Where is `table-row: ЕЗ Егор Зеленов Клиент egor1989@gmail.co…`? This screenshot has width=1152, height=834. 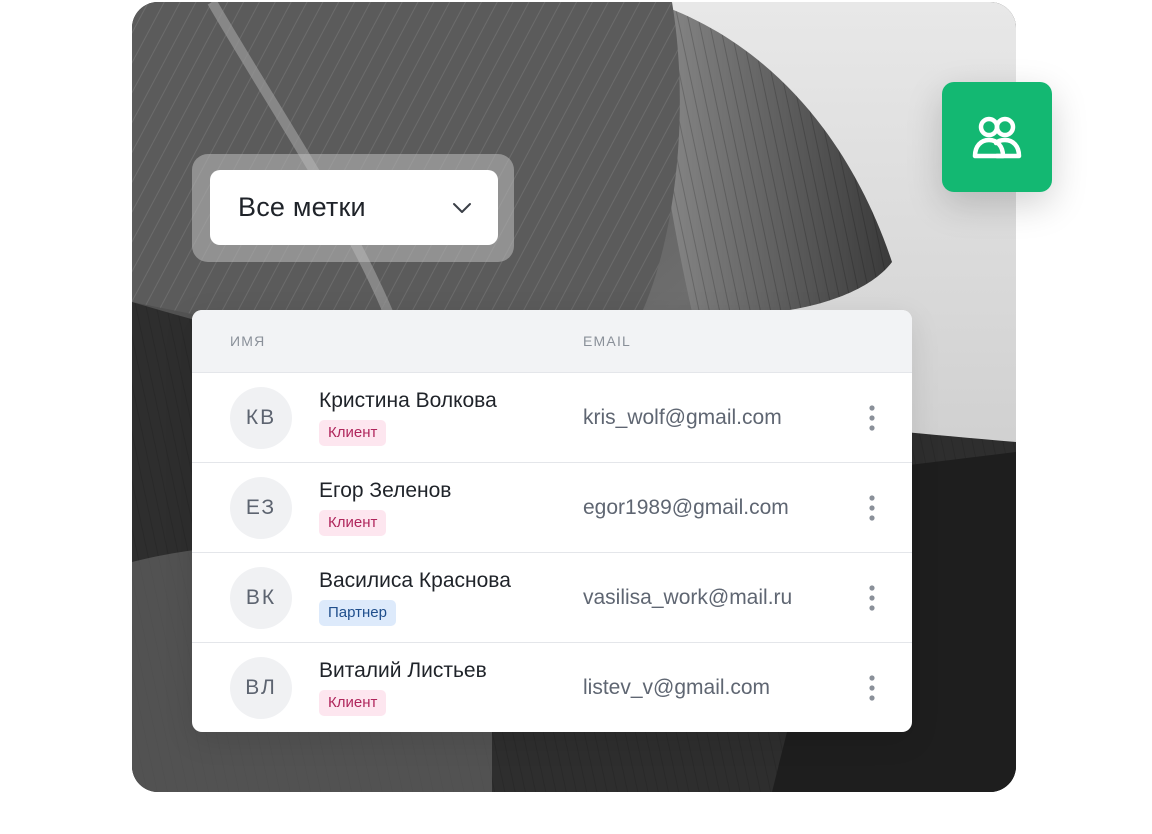 table-row: ЕЗ Егор Зеленов Клиент egor1989@gmail.co… is located at coordinates (552, 507).